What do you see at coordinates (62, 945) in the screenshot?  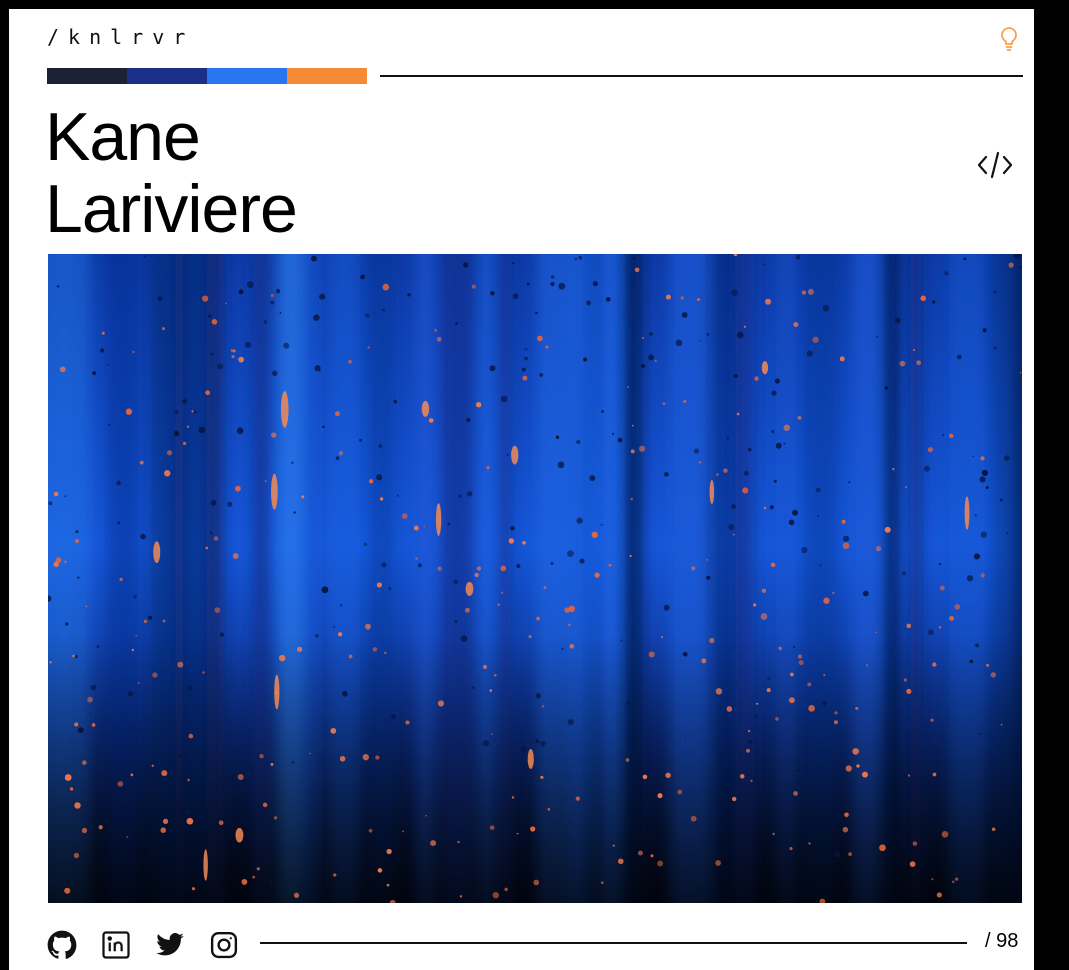 I see `github-icon` at bounding box center [62, 945].